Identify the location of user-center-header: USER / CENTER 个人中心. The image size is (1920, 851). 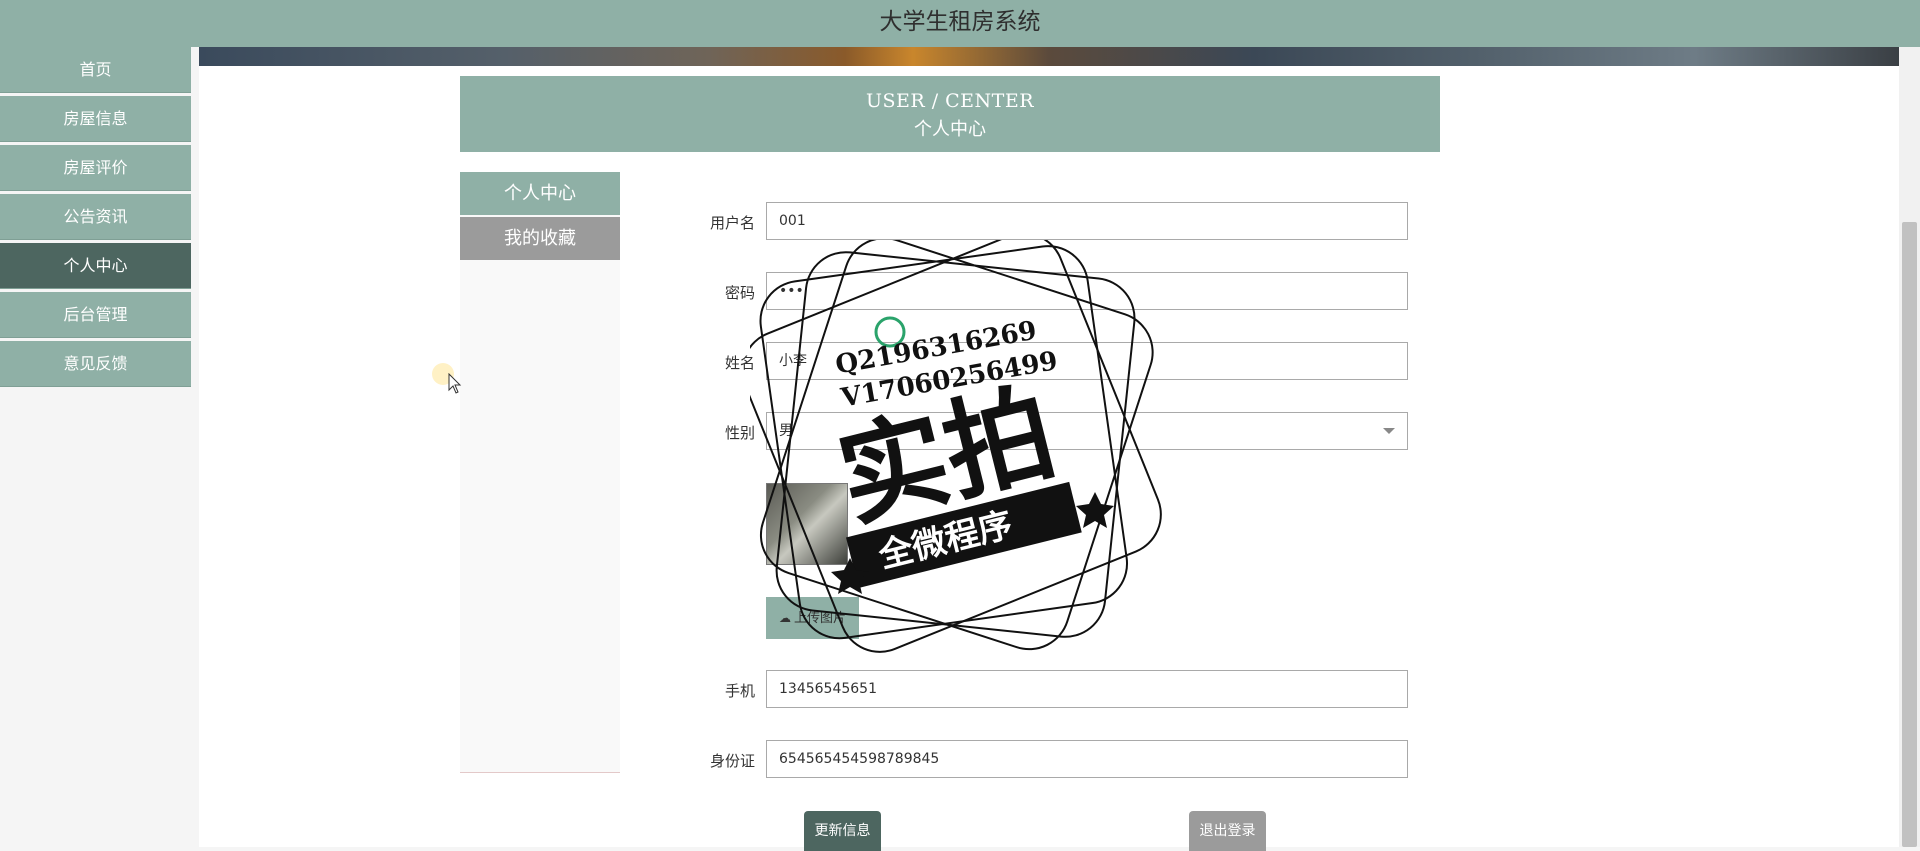
(950, 114).